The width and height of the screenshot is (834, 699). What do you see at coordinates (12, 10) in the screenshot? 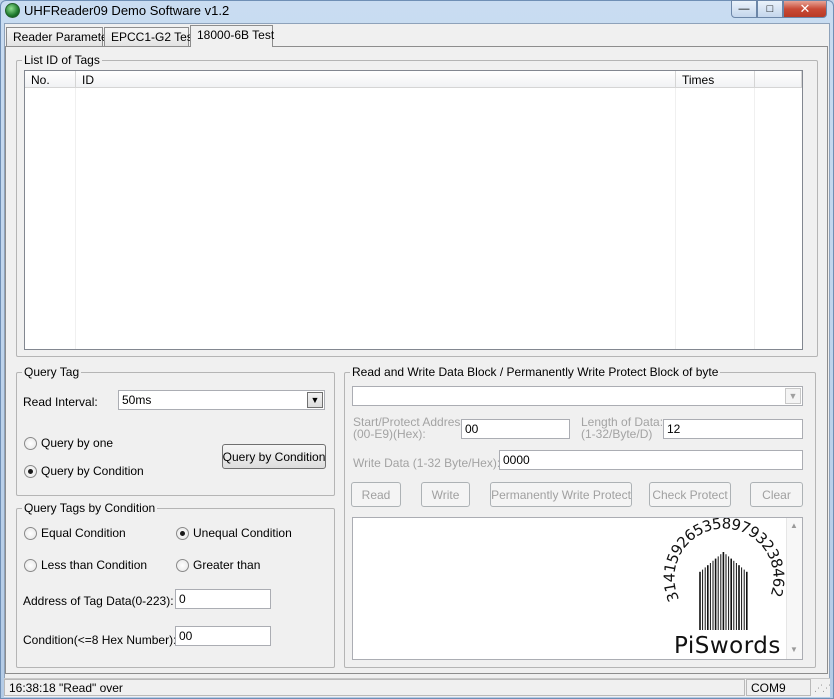
I see `app-globe-icon` at bounding box center [12, 10].